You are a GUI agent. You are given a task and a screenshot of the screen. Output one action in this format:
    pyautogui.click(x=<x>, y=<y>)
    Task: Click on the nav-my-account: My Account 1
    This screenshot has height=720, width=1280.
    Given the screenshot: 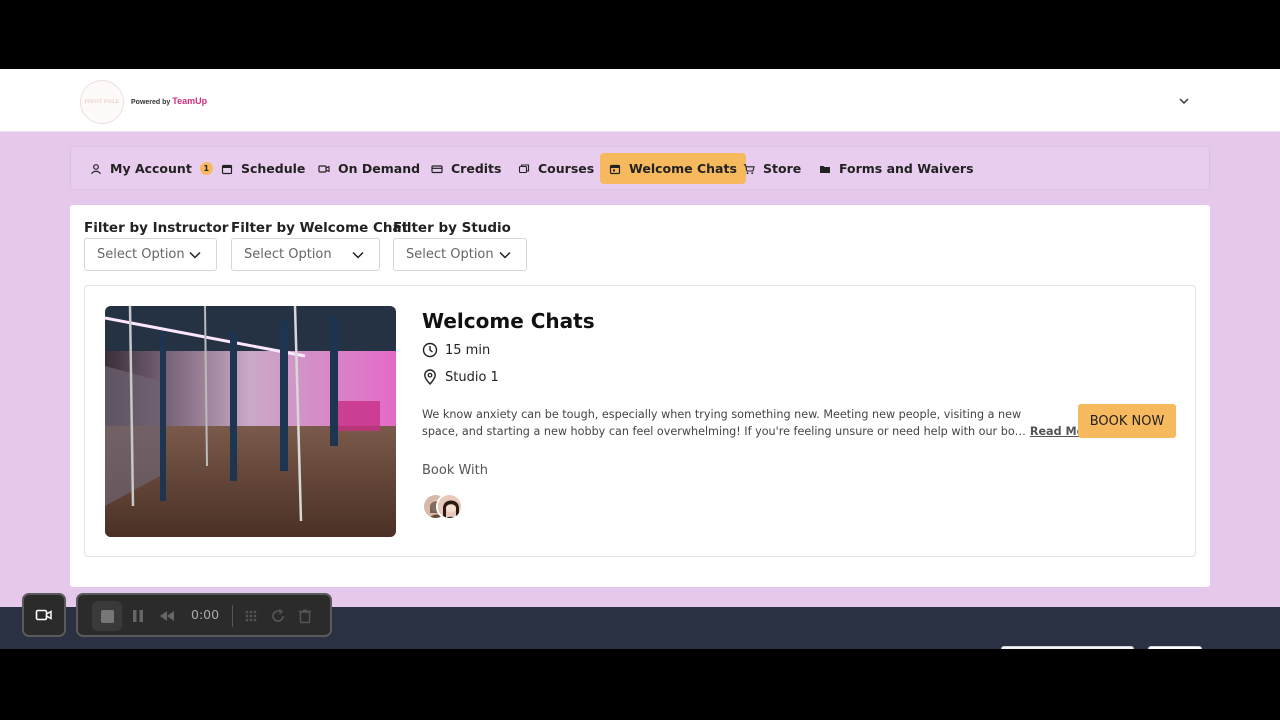 What is the action you would take?
    pyautogui.click(x=151, y=168)
    